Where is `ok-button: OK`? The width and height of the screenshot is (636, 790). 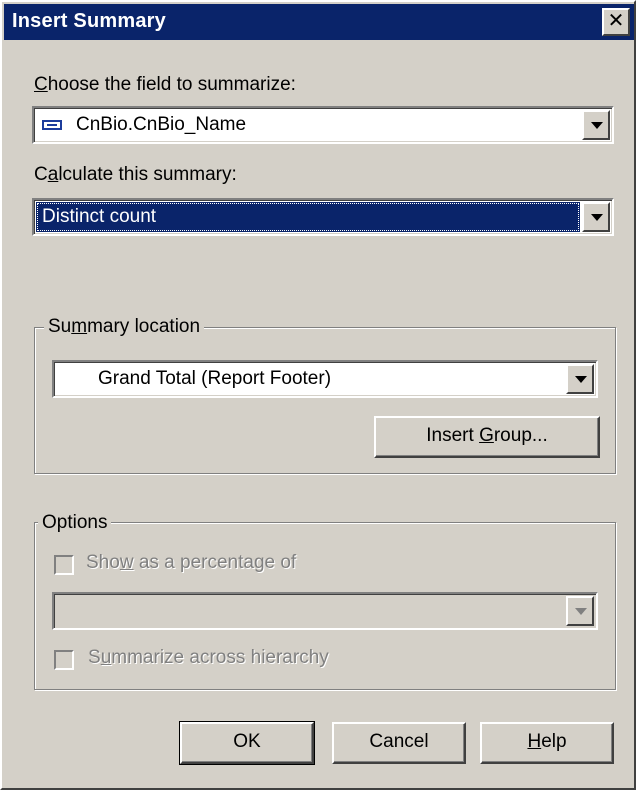
ok-button: OK is located at coordinates (247, 743).